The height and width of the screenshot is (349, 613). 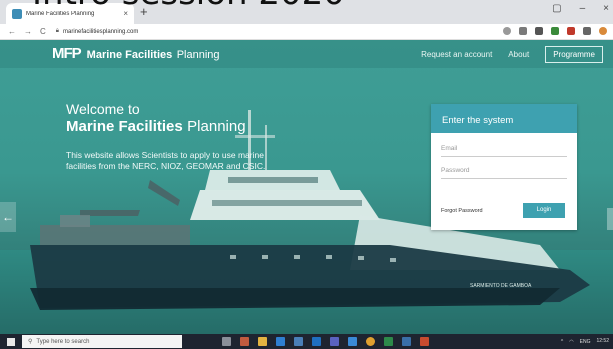 I want to click on file-explorer-icon, so click(x=262, y=341).